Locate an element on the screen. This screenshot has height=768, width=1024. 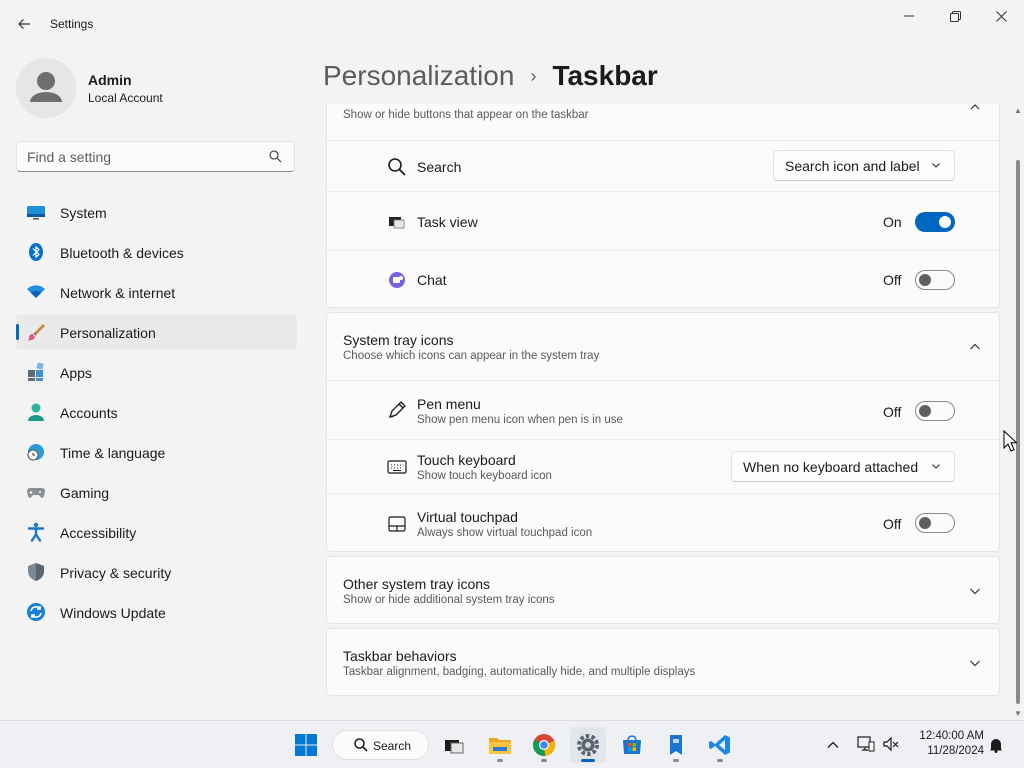
content-scrollbar: ▲ ▼ is located at coordinates (1018, 412).